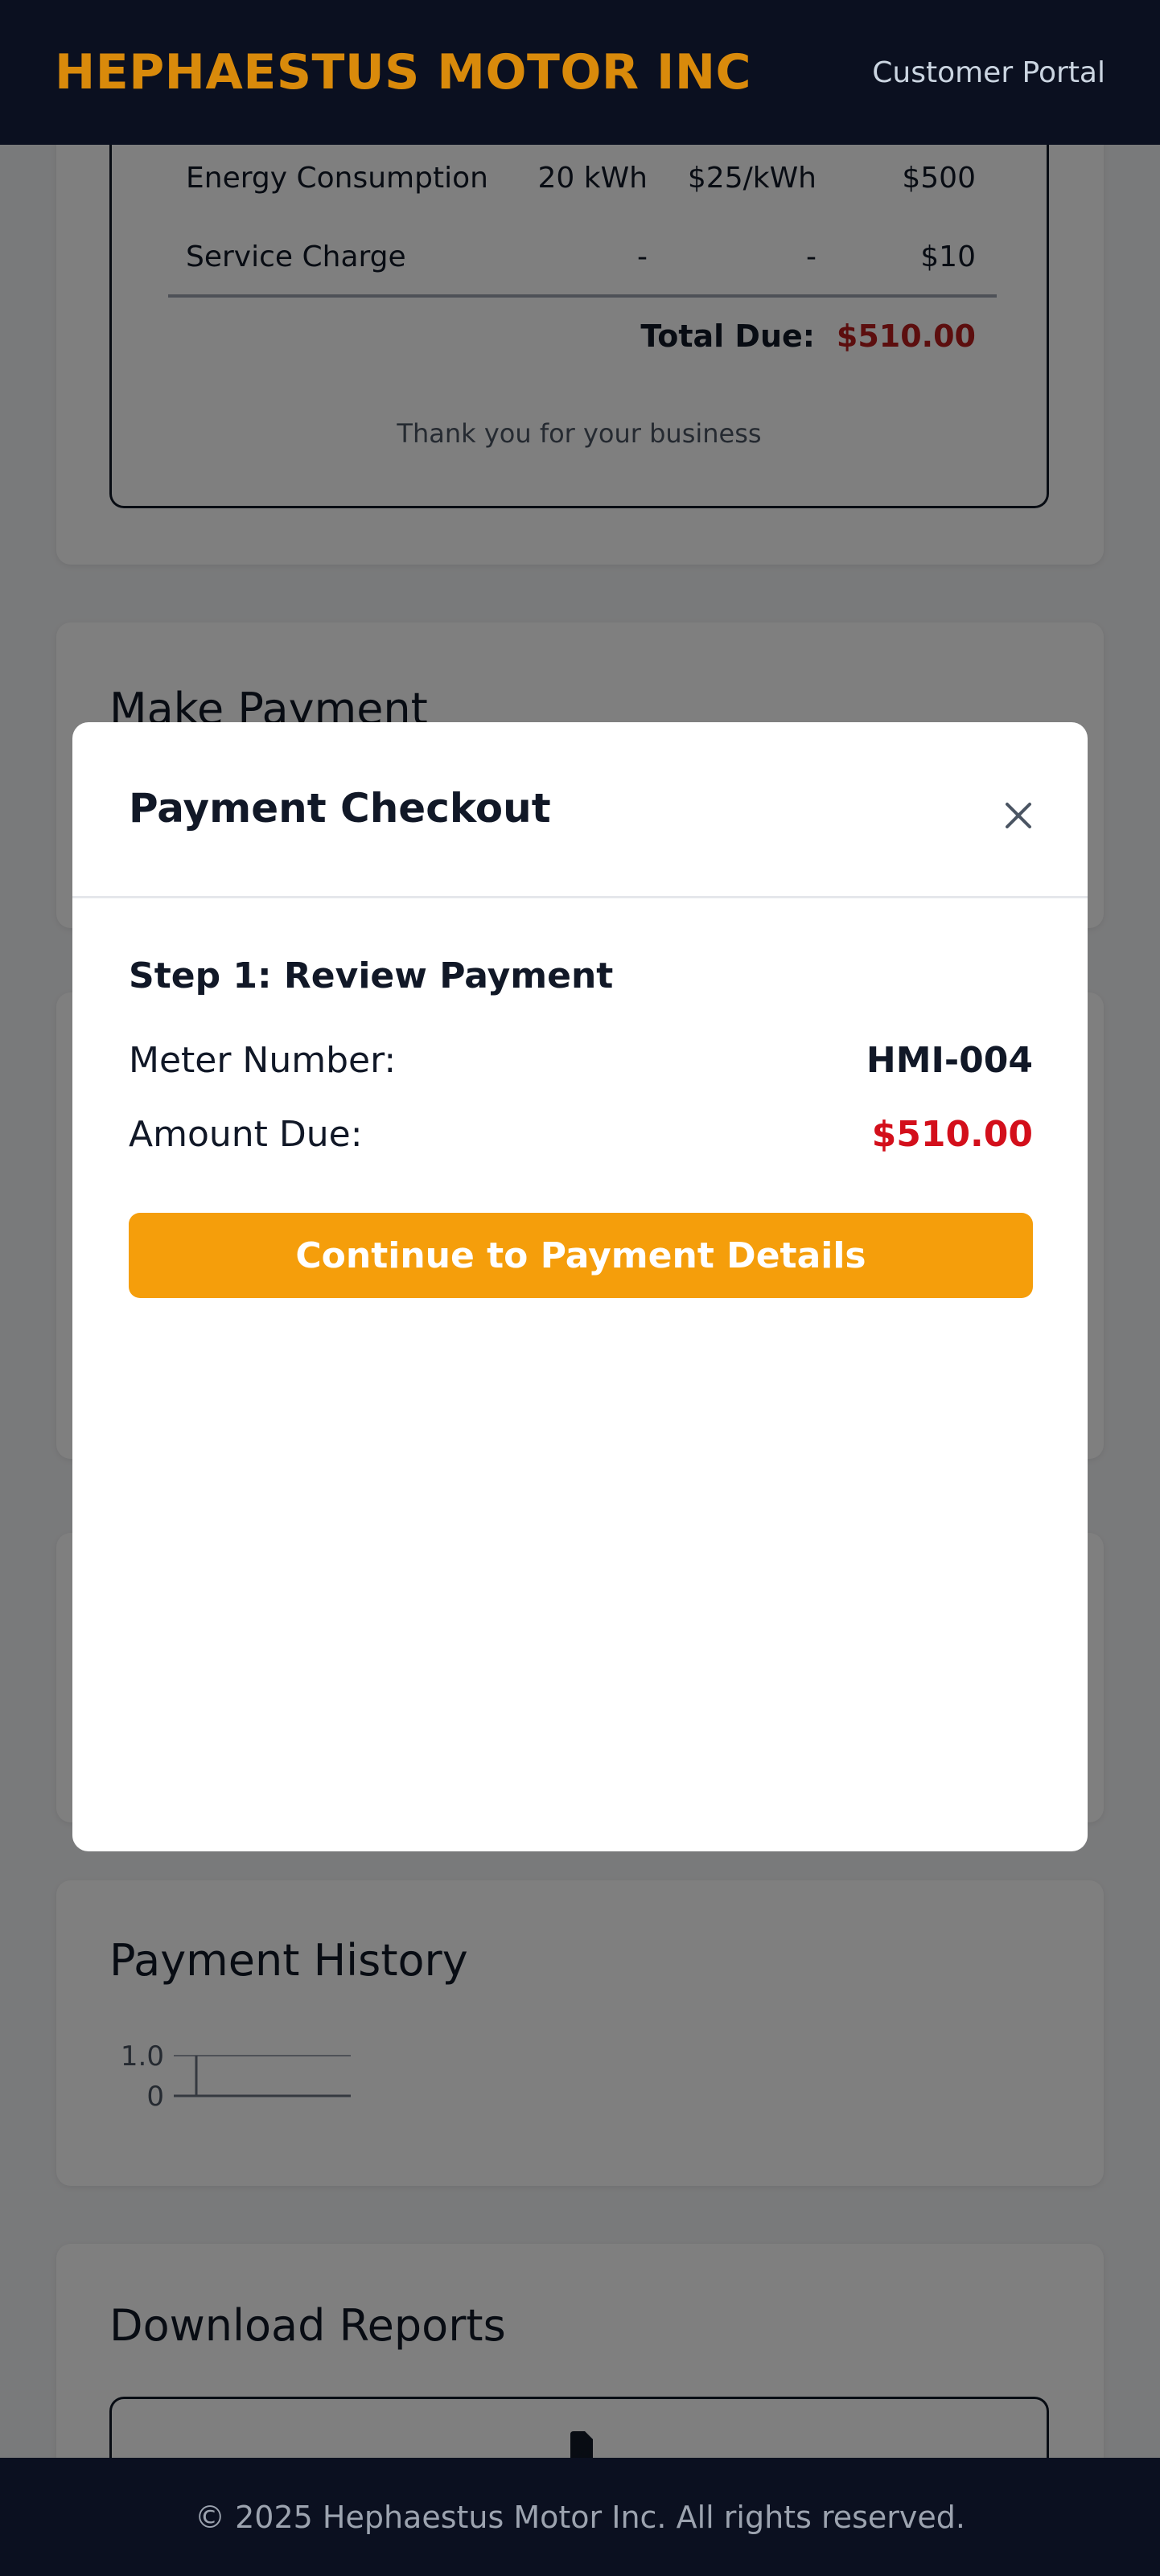  What do you see at coordinates (340, 808) in the screenshot?
I see `modal-title: Payment Checkout` at bounding box center [340, 808].